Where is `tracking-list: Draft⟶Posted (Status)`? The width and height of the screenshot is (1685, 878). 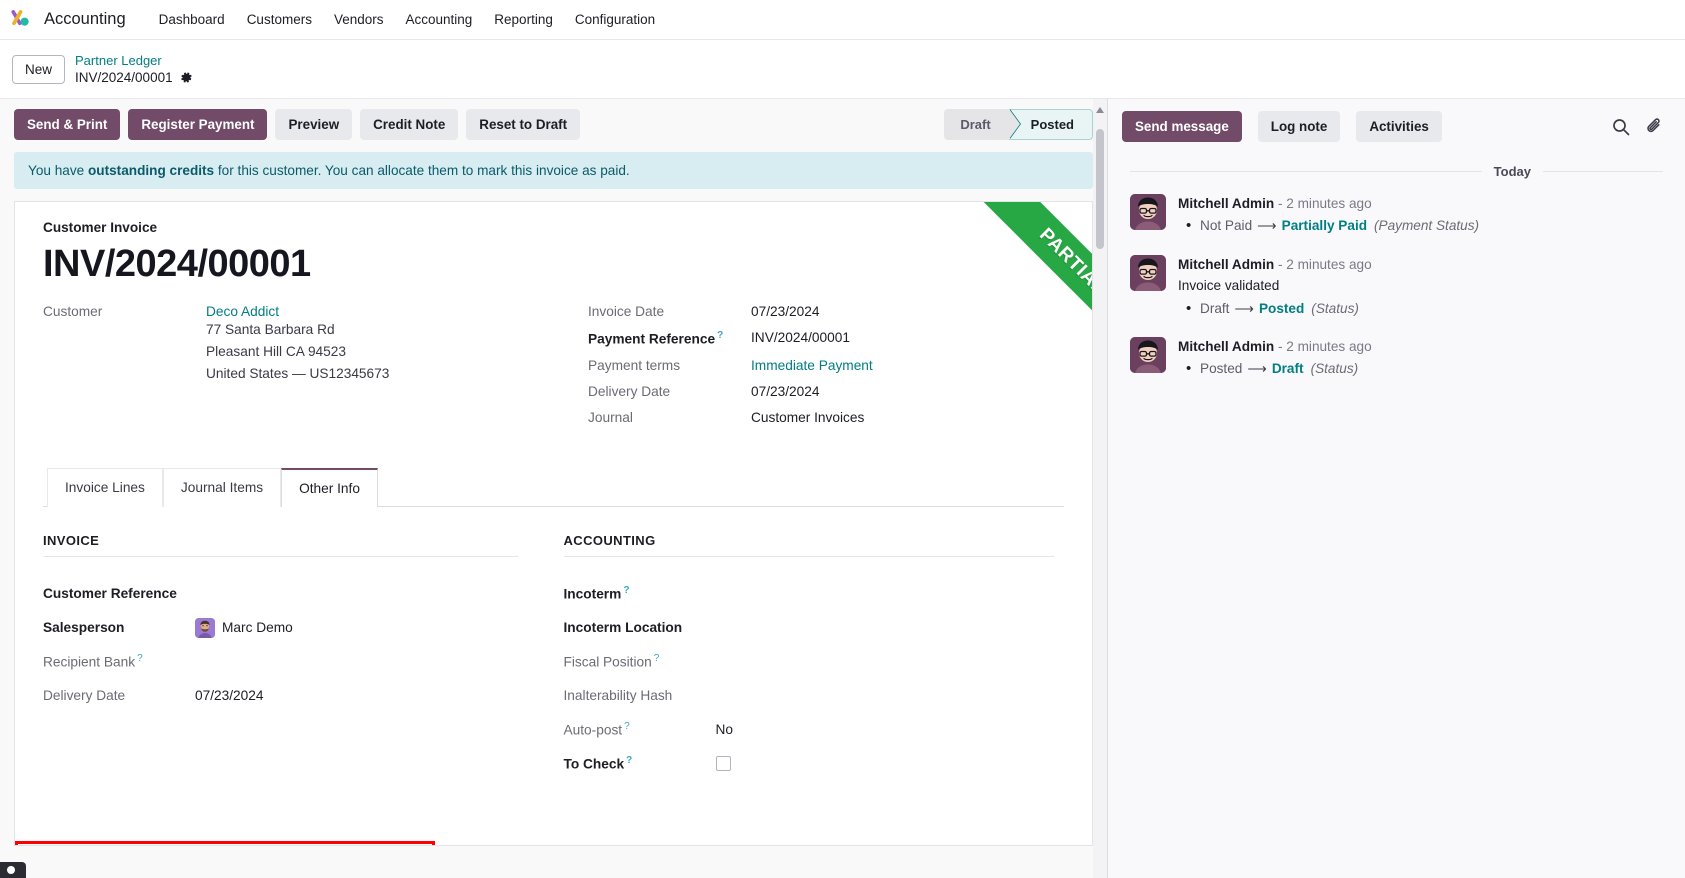 tracking-list: Draft⟶Posted (Status) is located at coordinates (1420, 309).